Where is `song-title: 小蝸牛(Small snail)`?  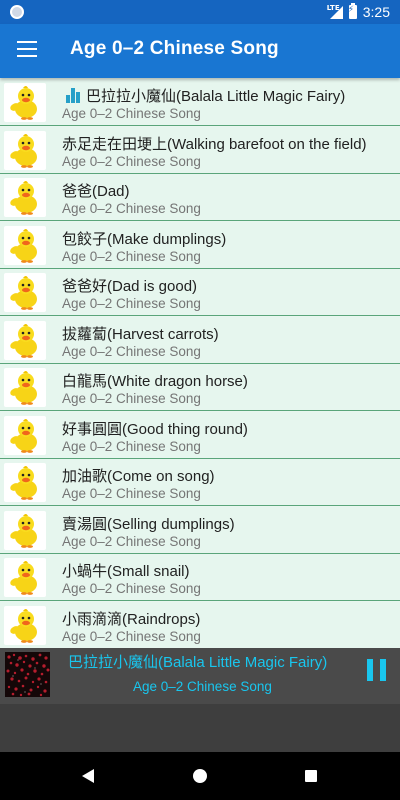 song-title: 小蝸牛(Small snail) is located at coordinates (126, 571).